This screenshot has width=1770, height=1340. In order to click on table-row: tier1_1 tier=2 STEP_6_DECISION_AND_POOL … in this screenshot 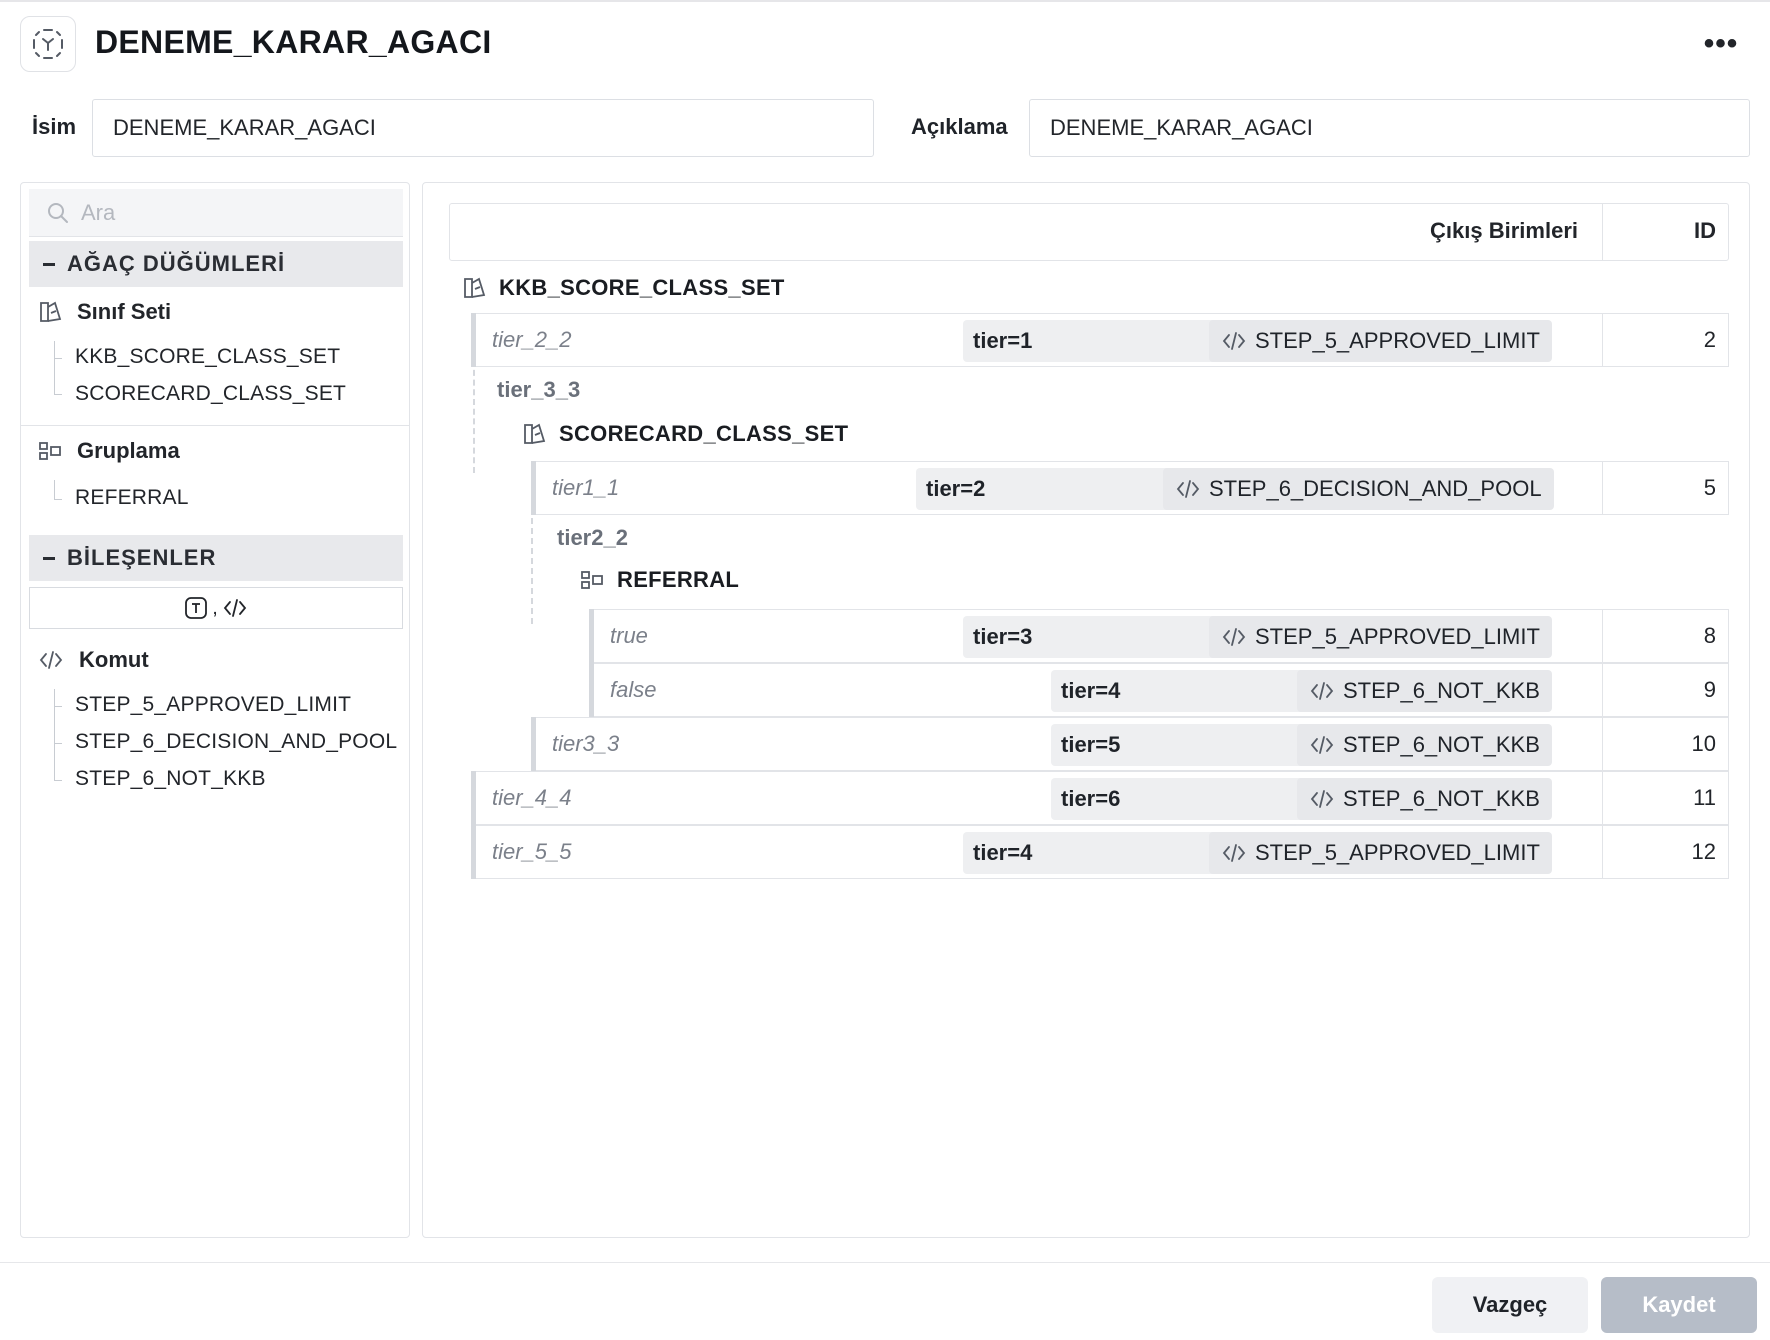, I will do `click(1130, 488)`.